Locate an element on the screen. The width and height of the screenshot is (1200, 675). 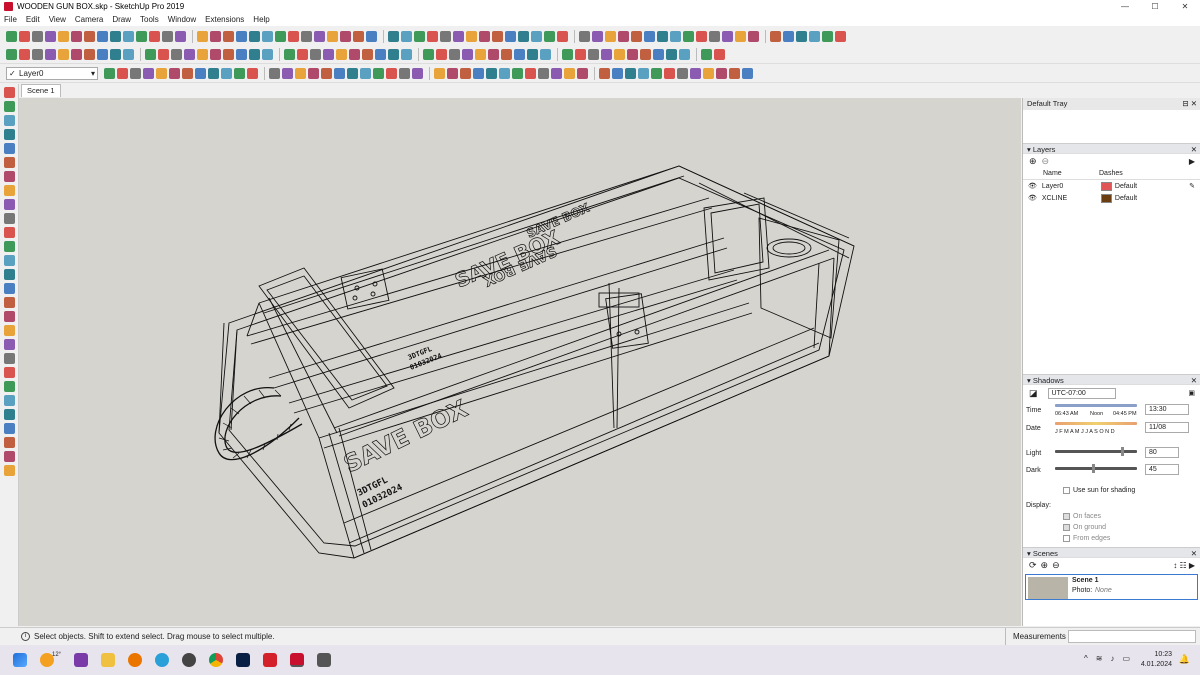
dark-slider is located at coordinates (1096, 468).